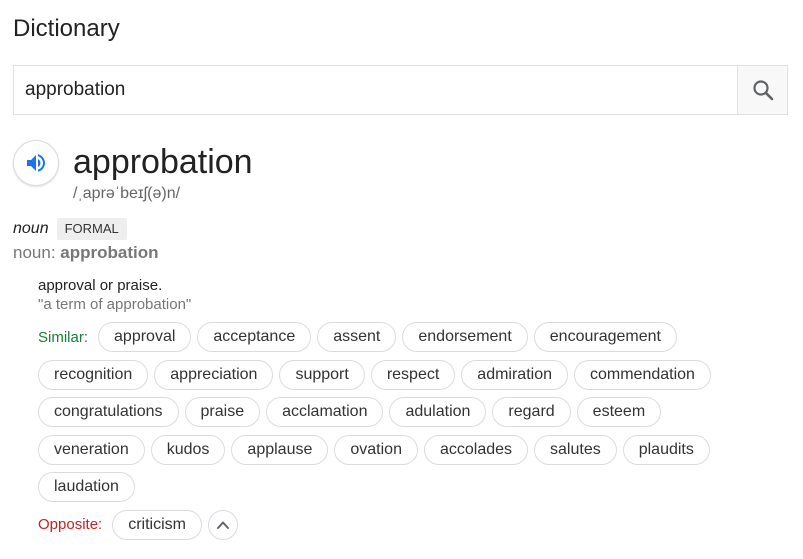 The width and height of the screenshot is (803, 559). I want to click on similar-chip: ovation, so click(376, 449).